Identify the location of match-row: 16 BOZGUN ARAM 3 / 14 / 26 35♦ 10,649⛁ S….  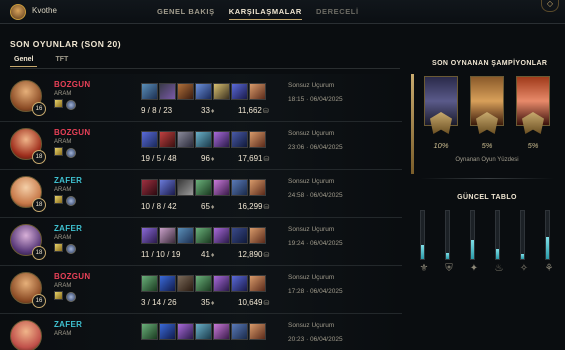
(201, 290).